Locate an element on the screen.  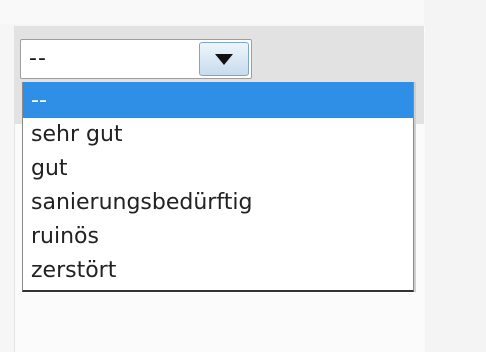
option-gut: gut is located at coordinates (218, 171).